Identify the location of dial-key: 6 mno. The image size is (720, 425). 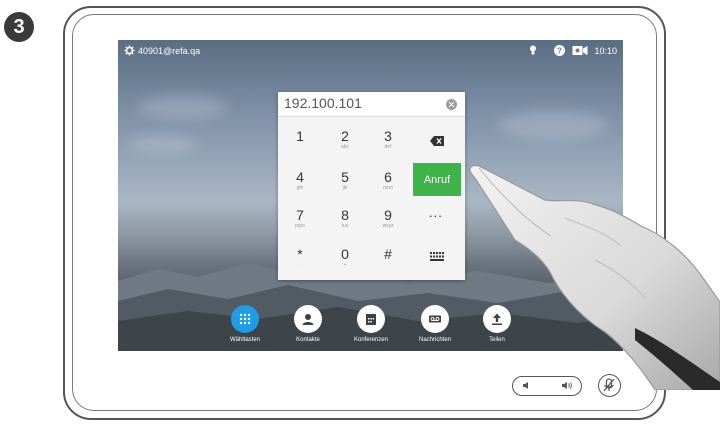
(388, 183).